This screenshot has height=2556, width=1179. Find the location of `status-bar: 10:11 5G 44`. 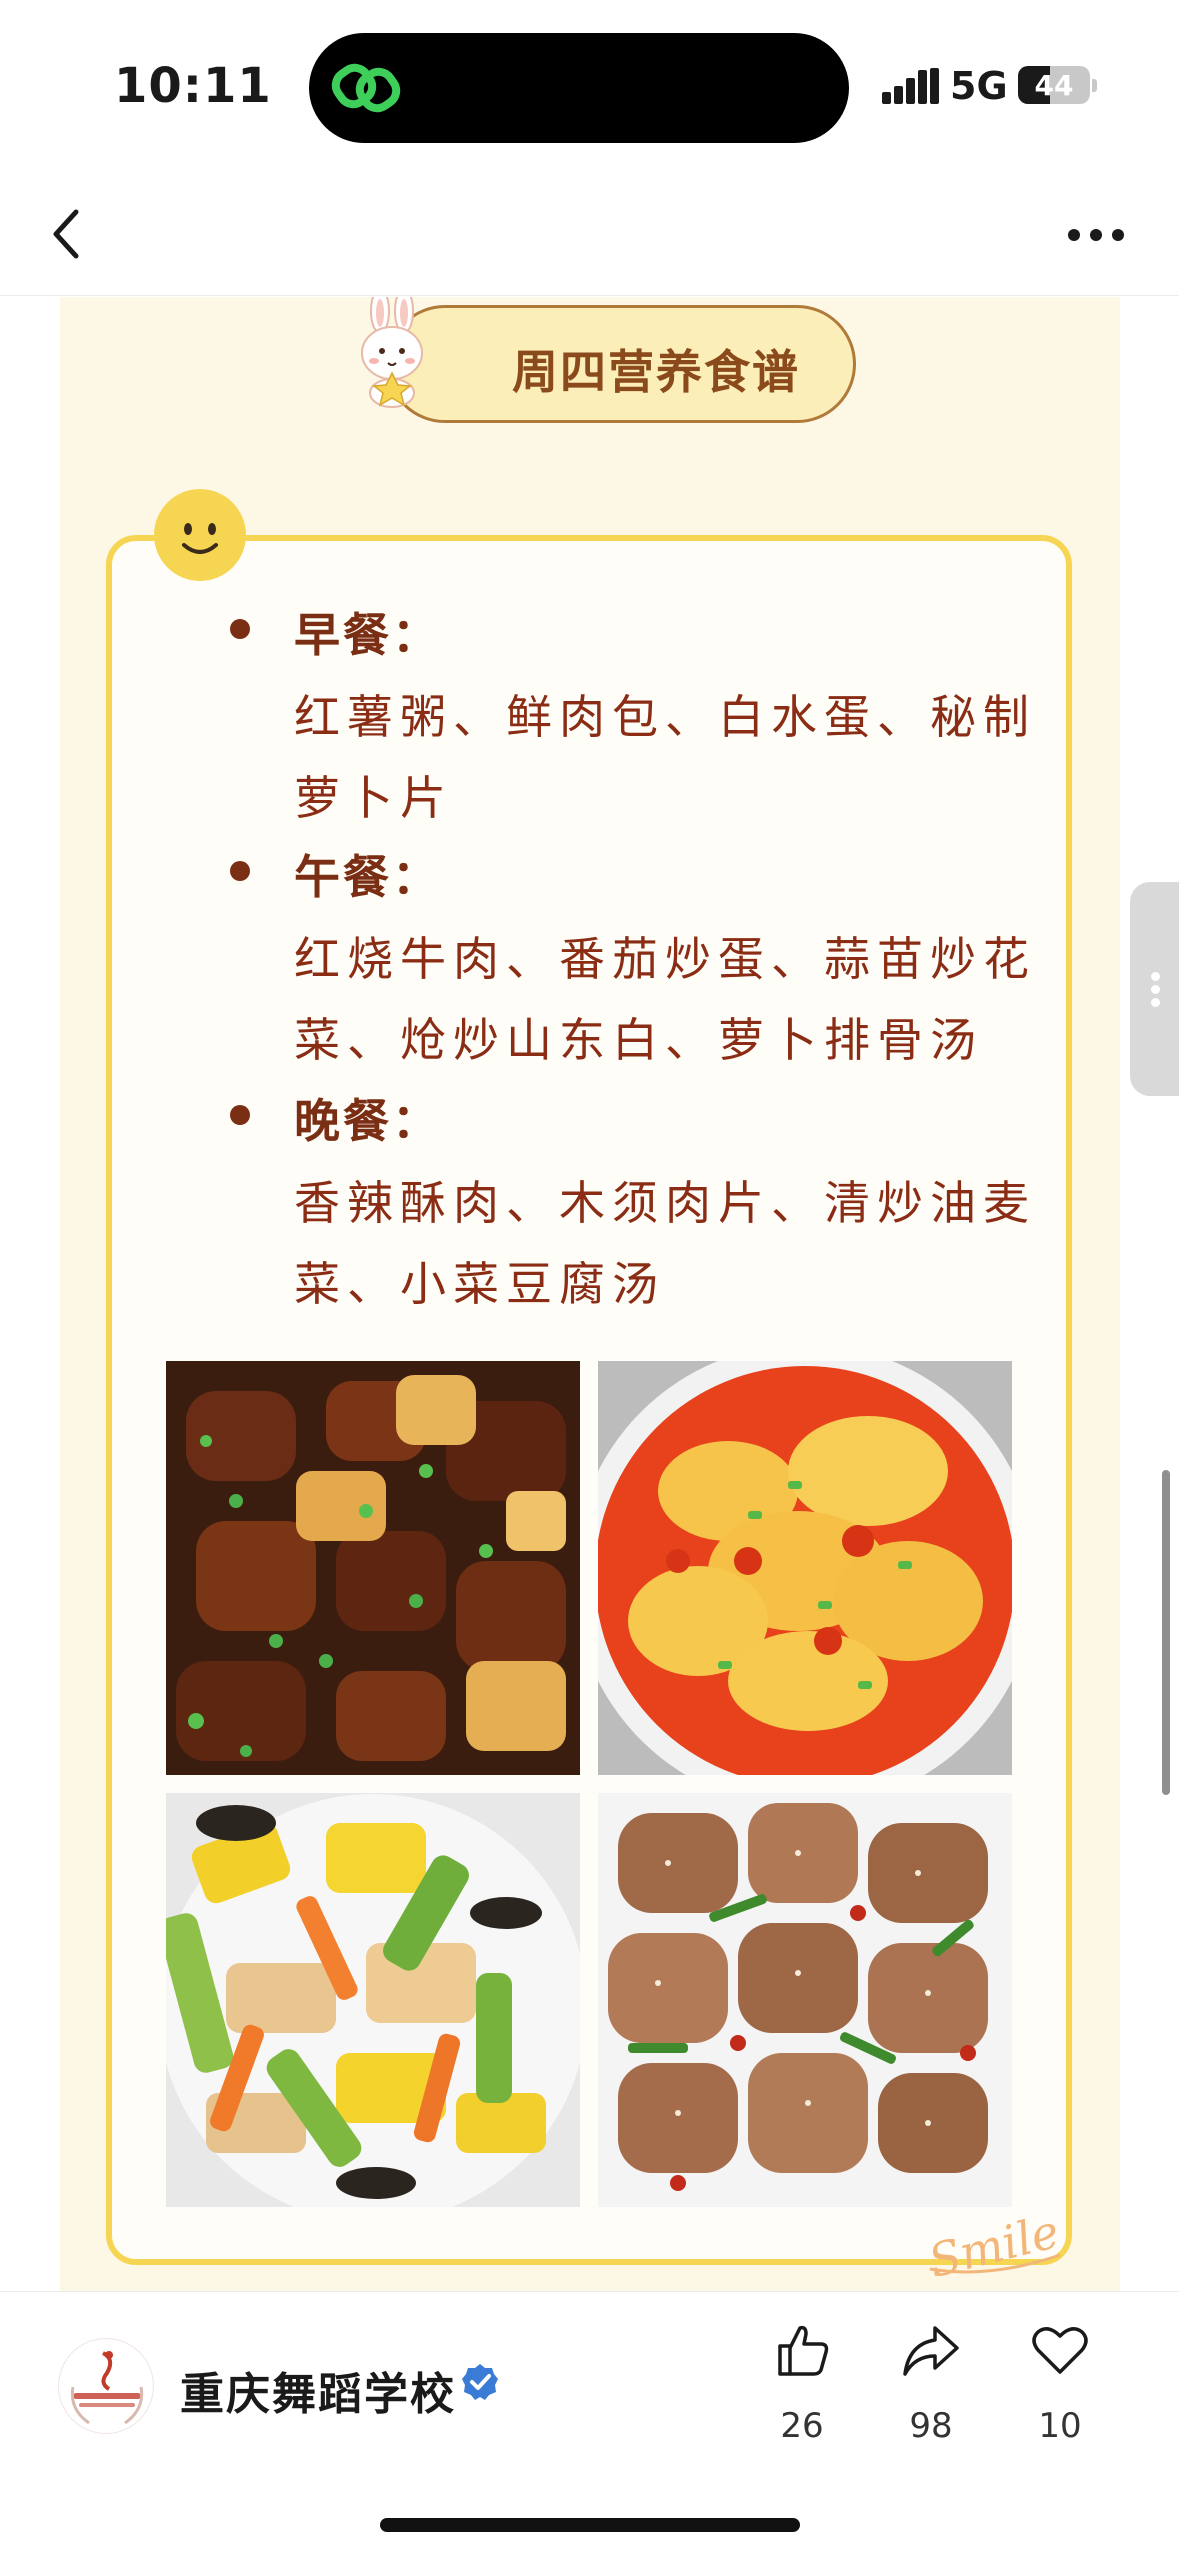

status-bar: 10:11 5G 44 is located at coordinates (589, 85).